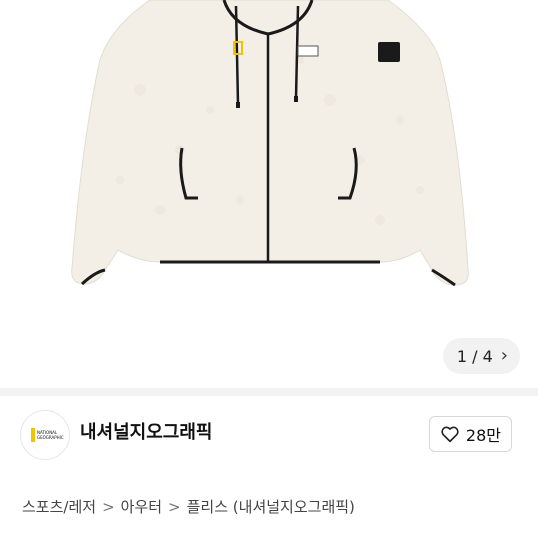 This screenshot has height=538, width=538. I want to click on image-counter: 1 / 4 ›, so click(481, 356).